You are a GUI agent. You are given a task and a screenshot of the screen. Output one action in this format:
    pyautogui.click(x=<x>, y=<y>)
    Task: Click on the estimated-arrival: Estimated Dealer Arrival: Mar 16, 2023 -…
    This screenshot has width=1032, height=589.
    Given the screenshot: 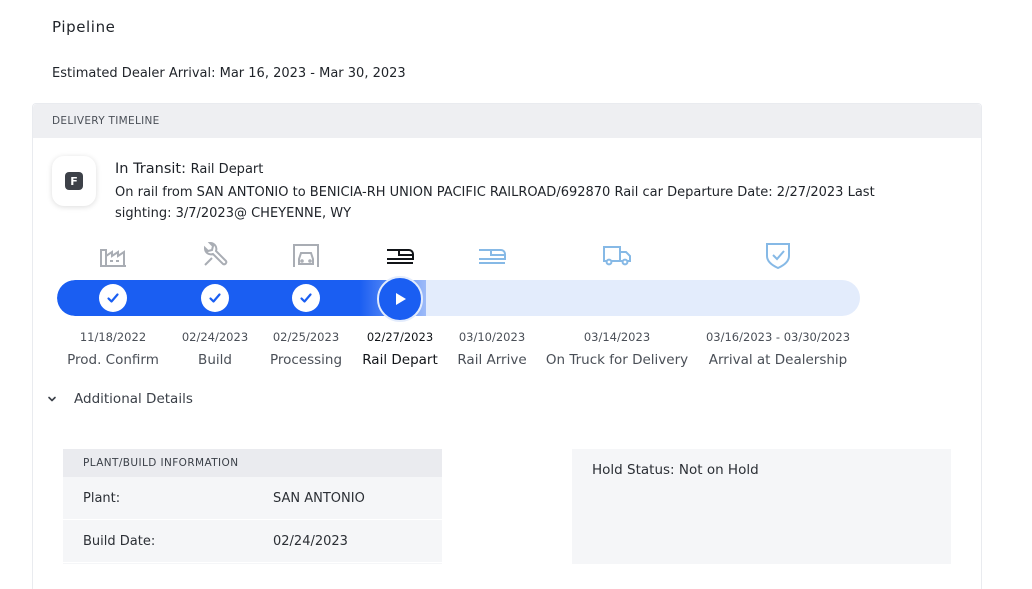 What is the action you would take?
    pyautogui.click(x=229, y=73)
    